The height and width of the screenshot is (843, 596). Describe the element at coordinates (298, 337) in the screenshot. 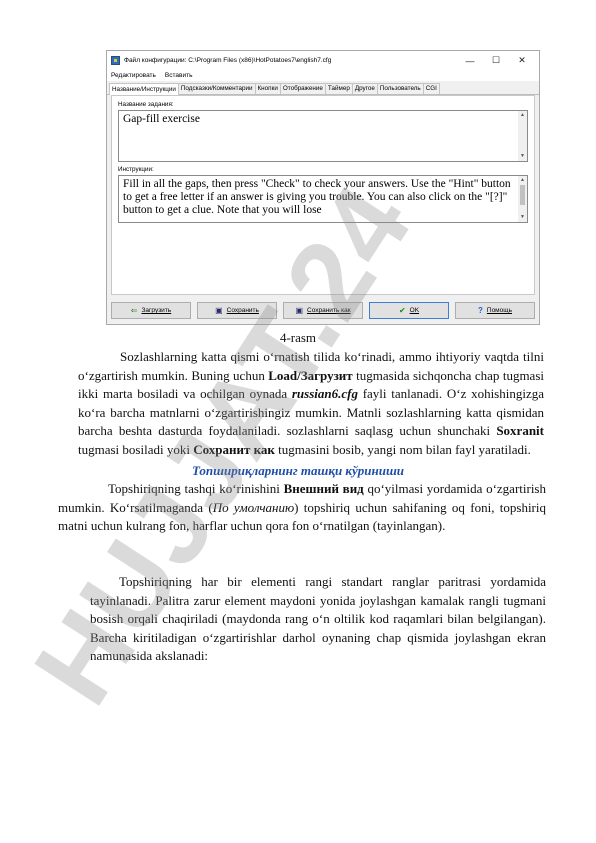

I see `figure-caption: 4-rasm` at that location.